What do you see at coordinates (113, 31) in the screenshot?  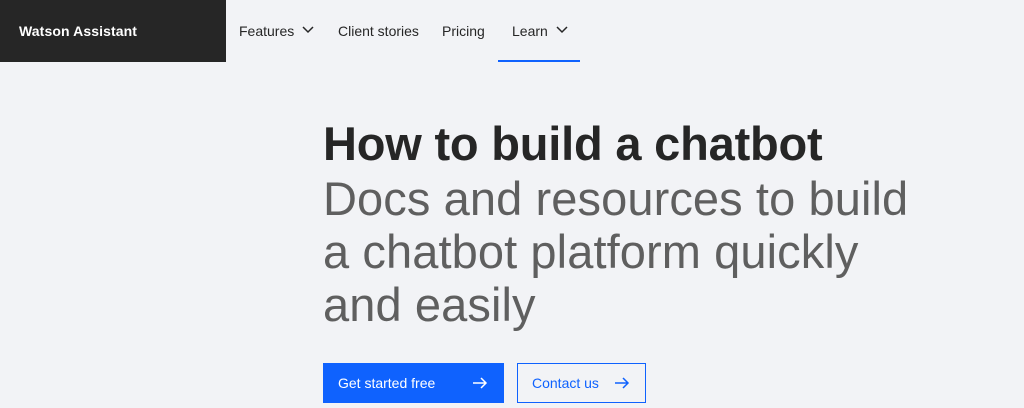 I see `brand-logo-text: Watson Assistant` at bounding box center [113, 31].